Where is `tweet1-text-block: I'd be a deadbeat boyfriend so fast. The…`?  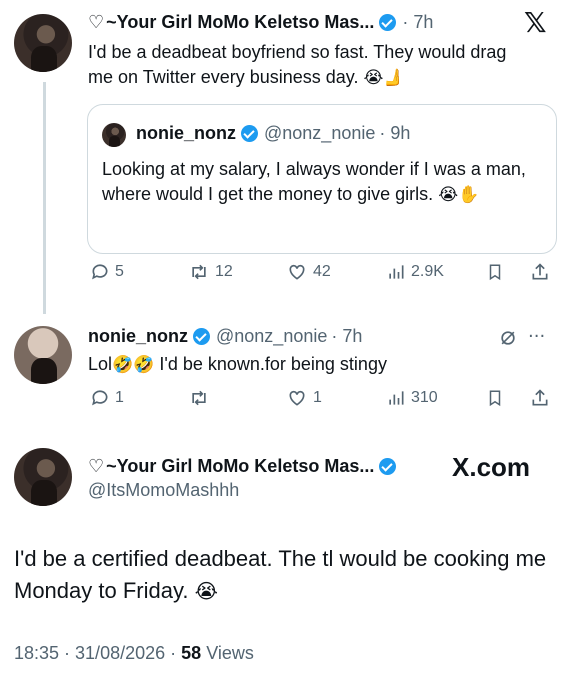 tweet1-text-block: I'd be a deadbeat boyfriend so fast. The… is located at coordinates (308, 65).